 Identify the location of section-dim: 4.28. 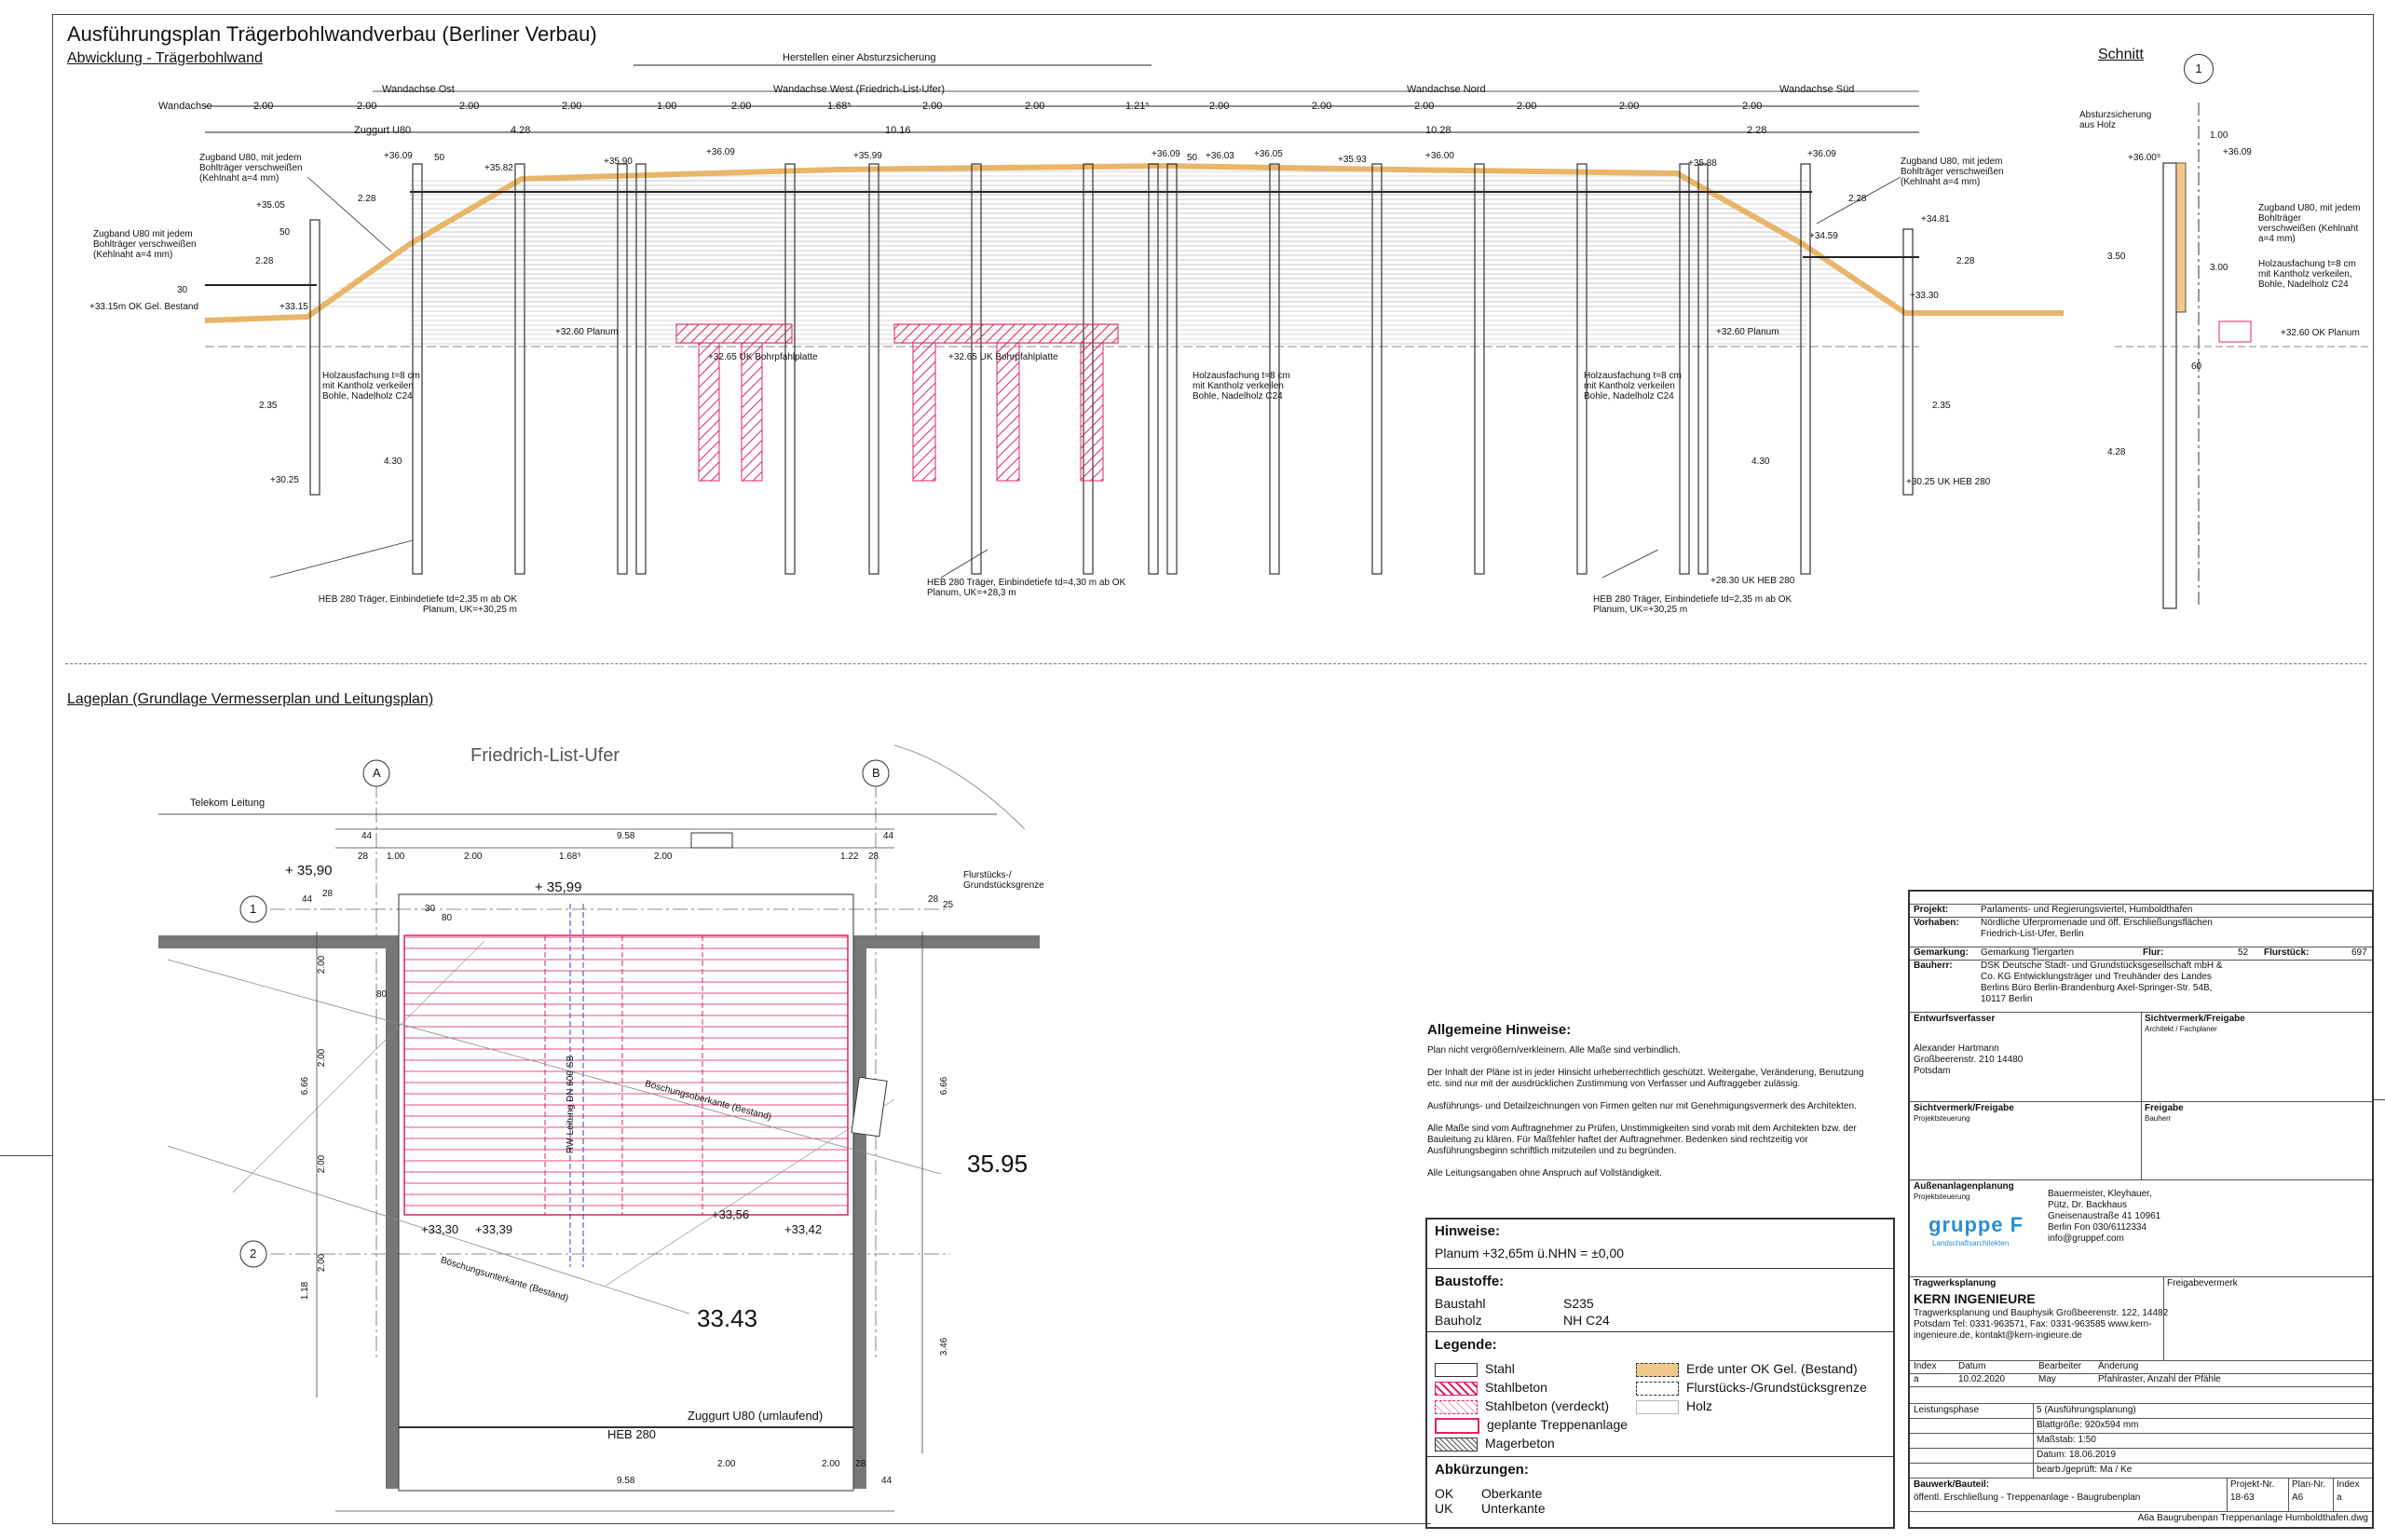
(2116, 452).